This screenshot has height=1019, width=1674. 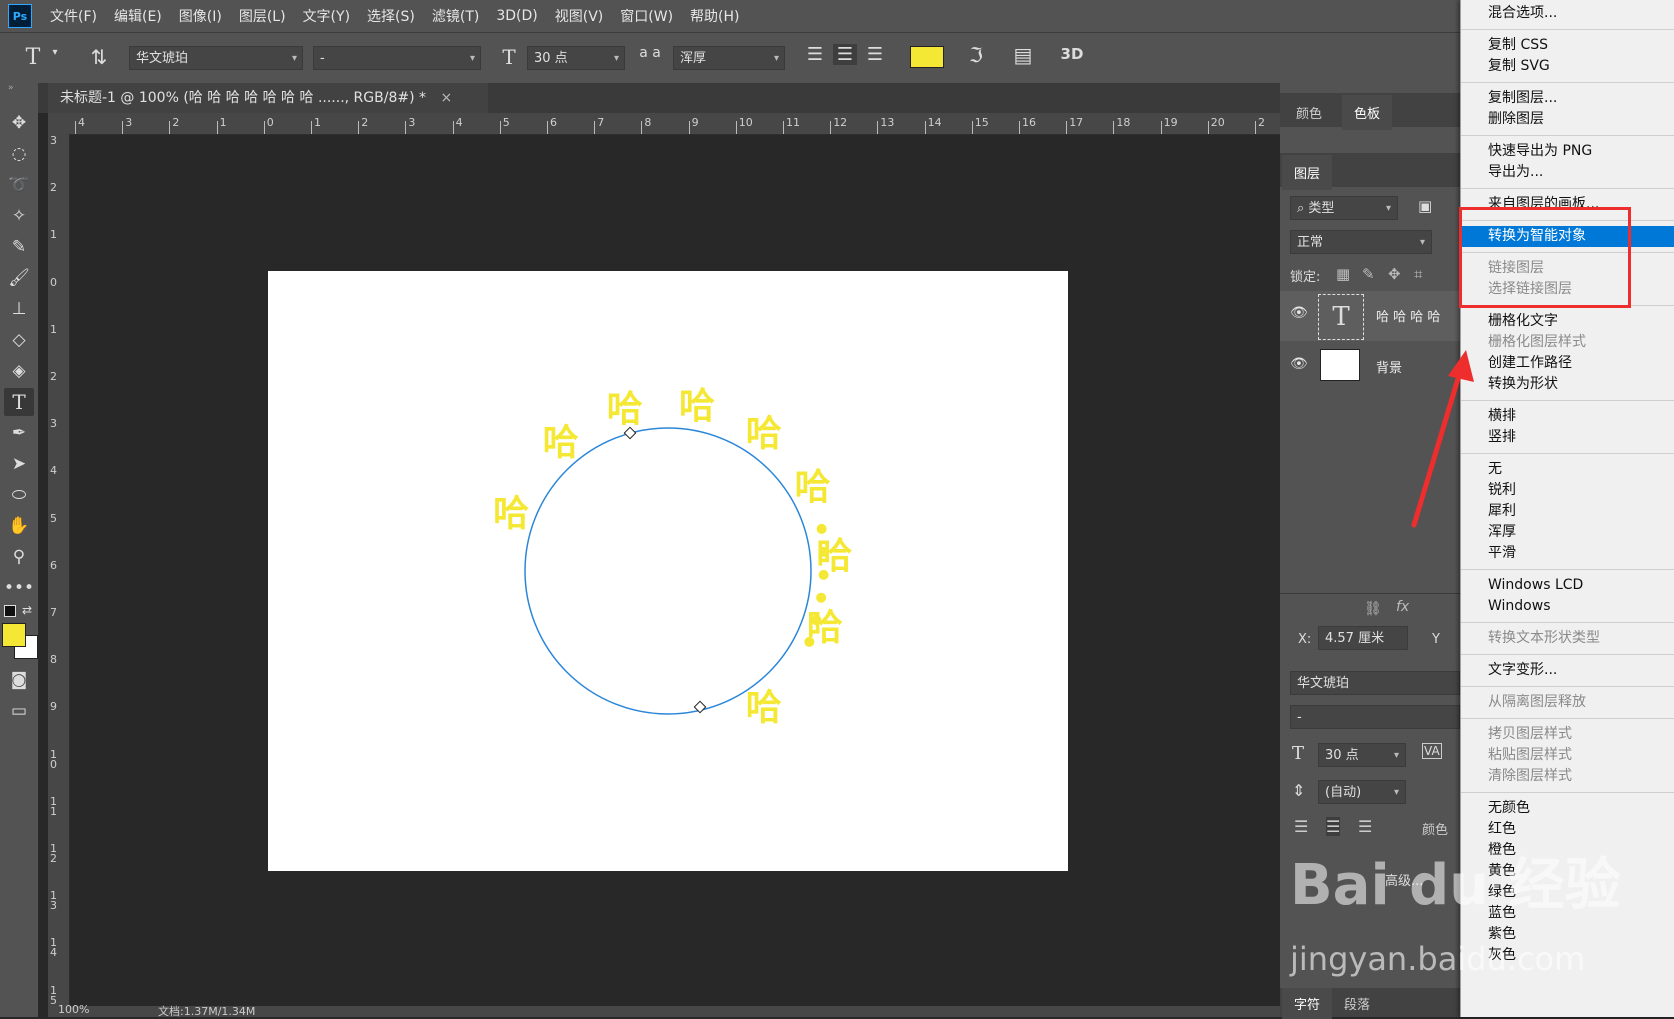 What do you see at coordinates (14, 635) in the screenshot?
I see `foreground-color-swatch` at bounding box center [14, 635].